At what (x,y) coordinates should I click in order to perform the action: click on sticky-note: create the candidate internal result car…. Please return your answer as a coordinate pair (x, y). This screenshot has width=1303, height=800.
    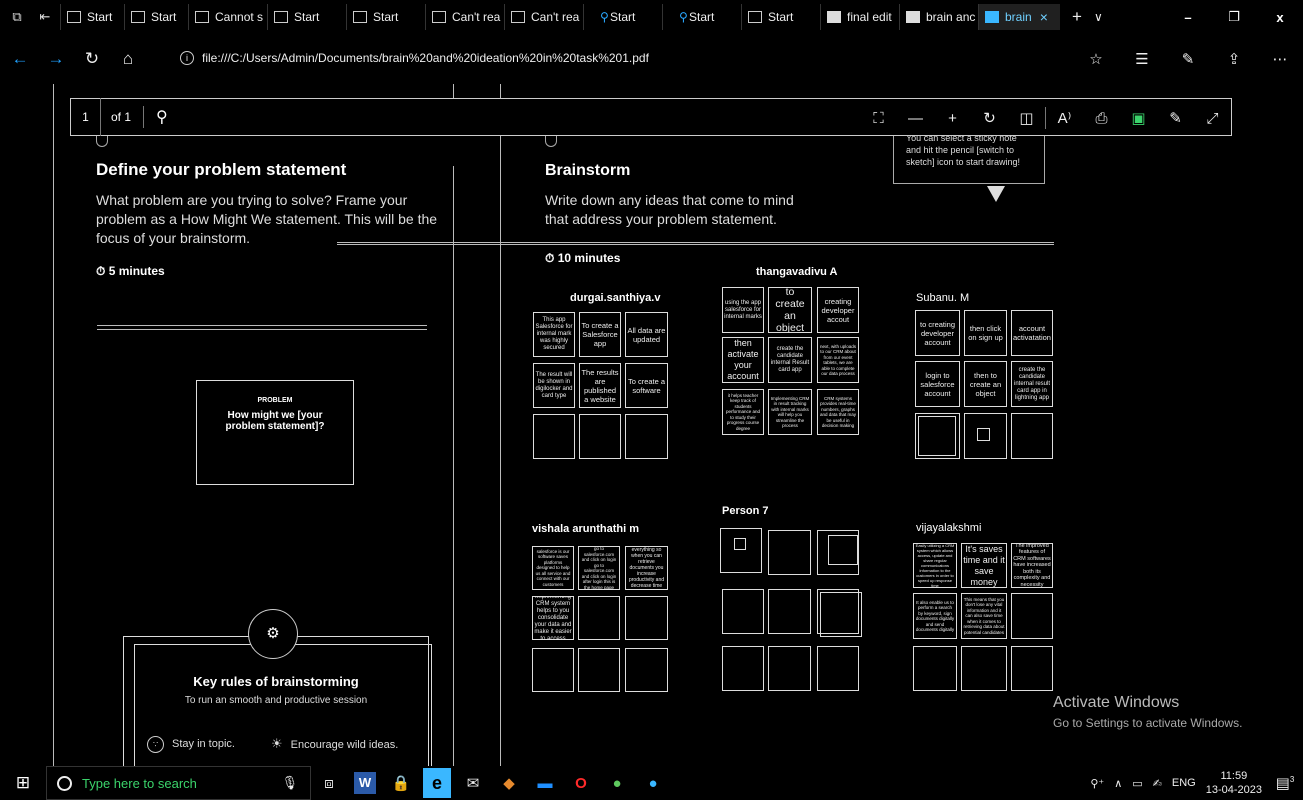
    Looking at the image, I should click on (1032, 384).